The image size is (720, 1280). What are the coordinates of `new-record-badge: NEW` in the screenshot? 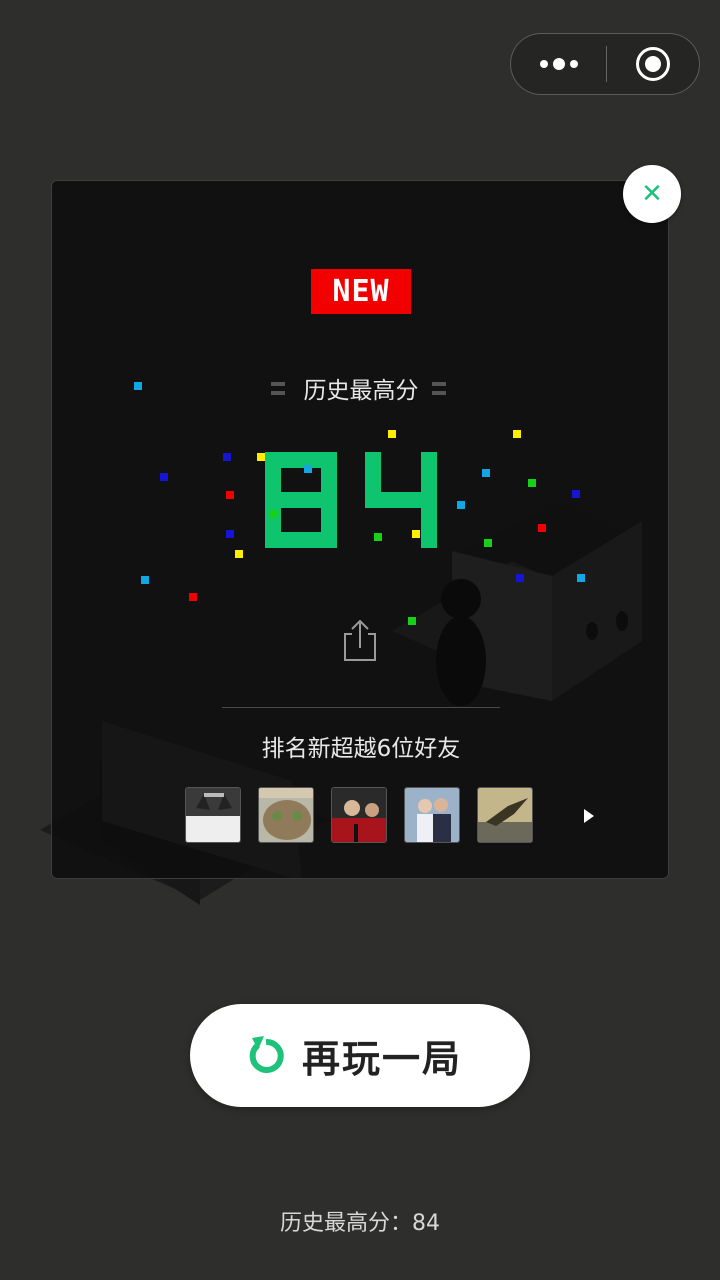 It's located at (361, 291).